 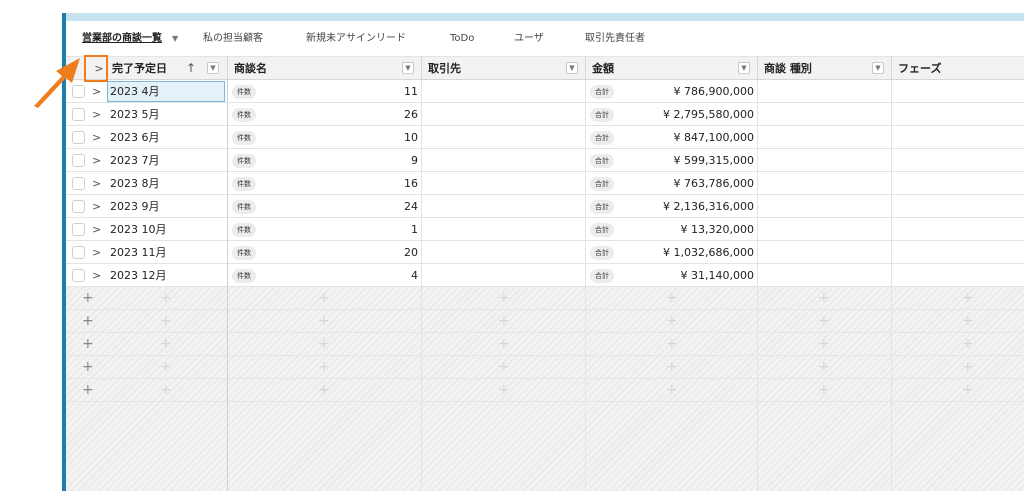 I want to click on count-value: 9, so click(x=414, y=160).